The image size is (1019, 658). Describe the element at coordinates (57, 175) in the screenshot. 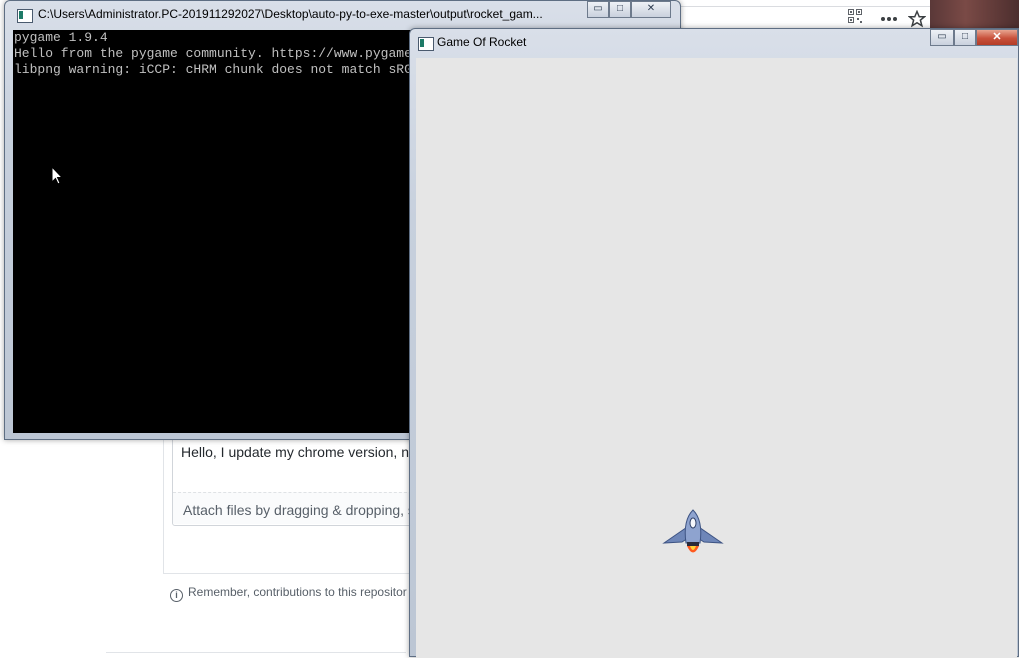

I see `mouse-pointer-icon` at that location.